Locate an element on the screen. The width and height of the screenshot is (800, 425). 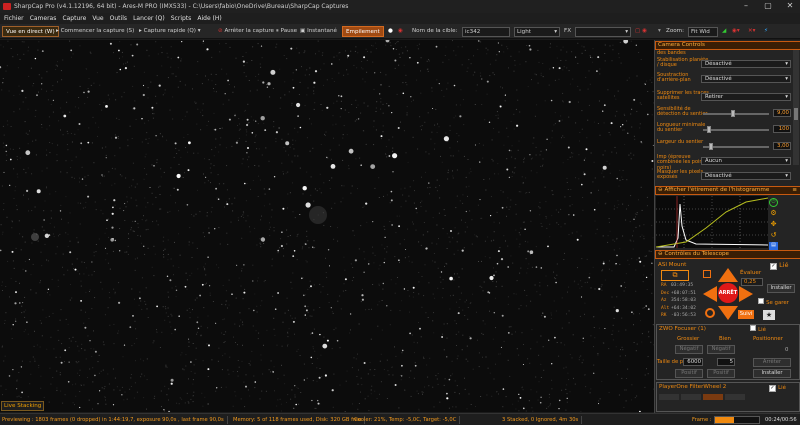
snapshot-label: Instantané is located at coordinates (322, 31).